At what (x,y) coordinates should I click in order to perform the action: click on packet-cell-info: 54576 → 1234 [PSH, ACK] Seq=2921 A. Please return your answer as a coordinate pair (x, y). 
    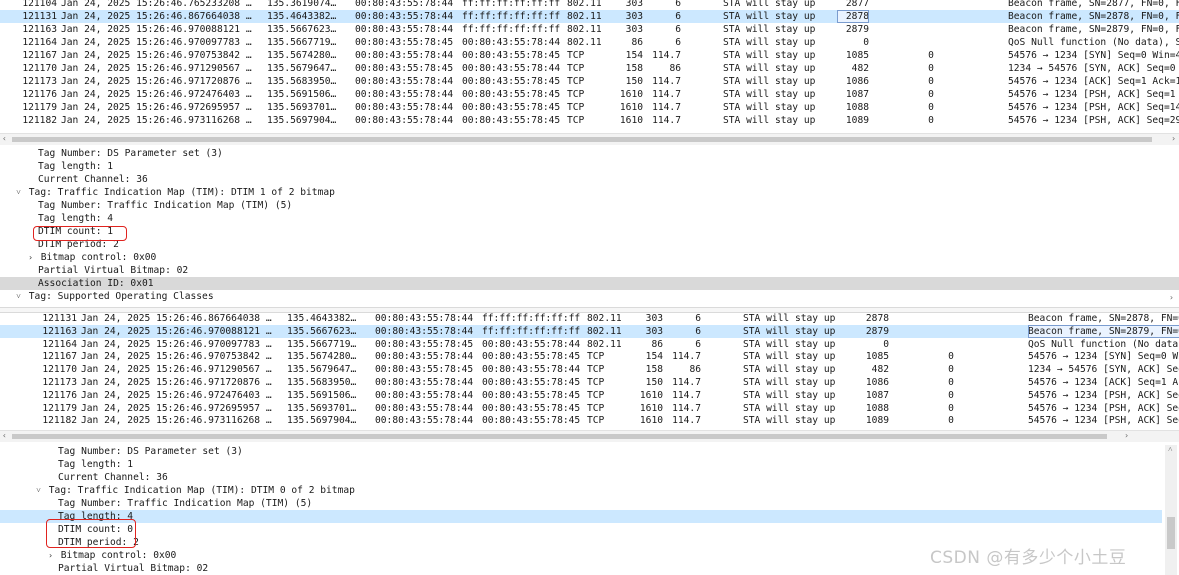
    Looking at the image, I should click on (1103, 421).